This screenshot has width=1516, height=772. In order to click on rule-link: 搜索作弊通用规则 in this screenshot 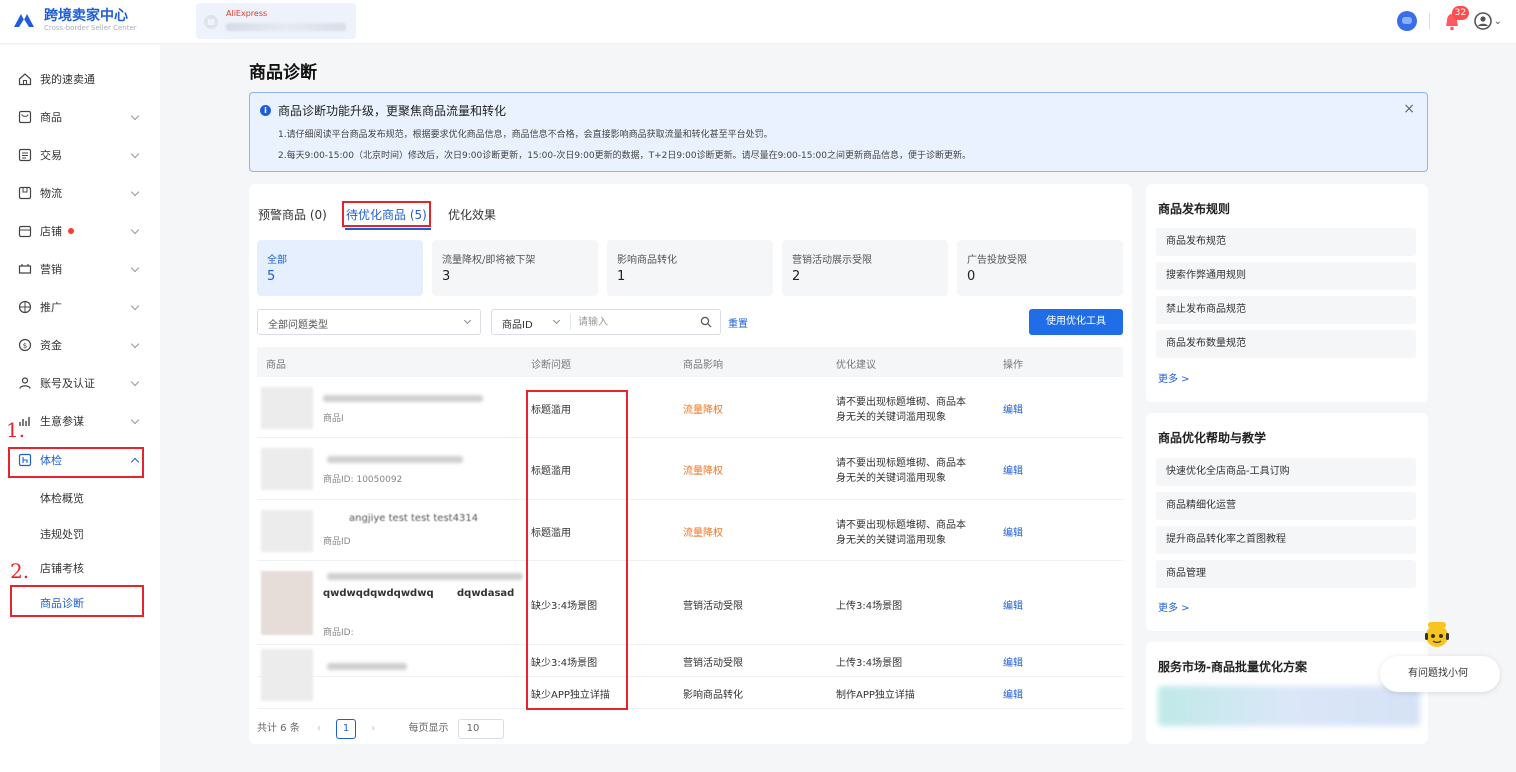, I will do `click(1286, 276)`.